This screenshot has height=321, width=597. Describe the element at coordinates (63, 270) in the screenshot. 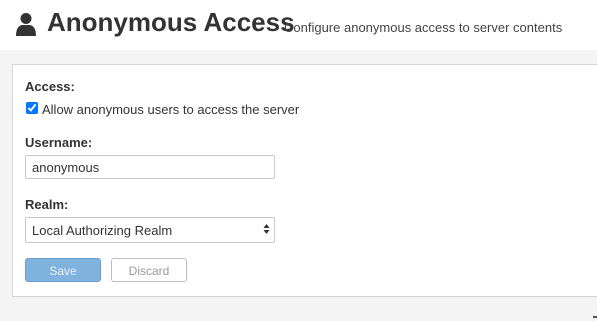

I see `save-button: Save` at that location.